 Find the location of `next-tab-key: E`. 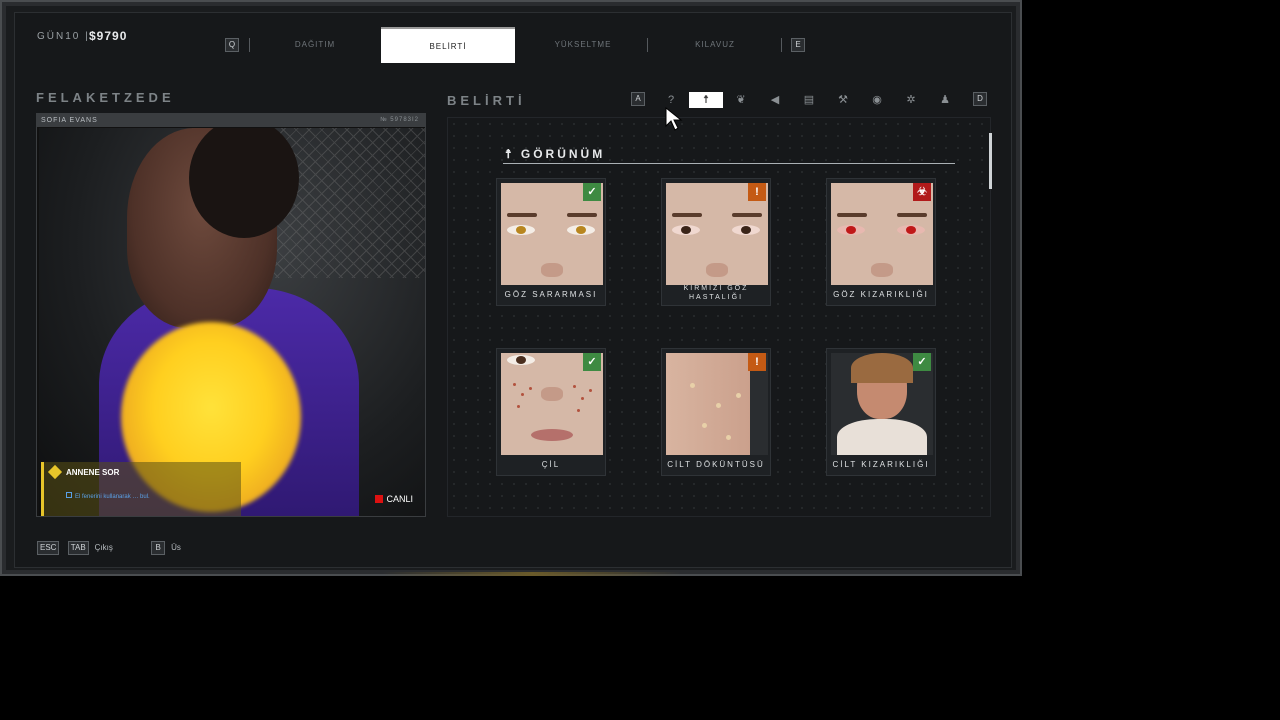

next-tab-key: E is located at coordinates (798, 45).